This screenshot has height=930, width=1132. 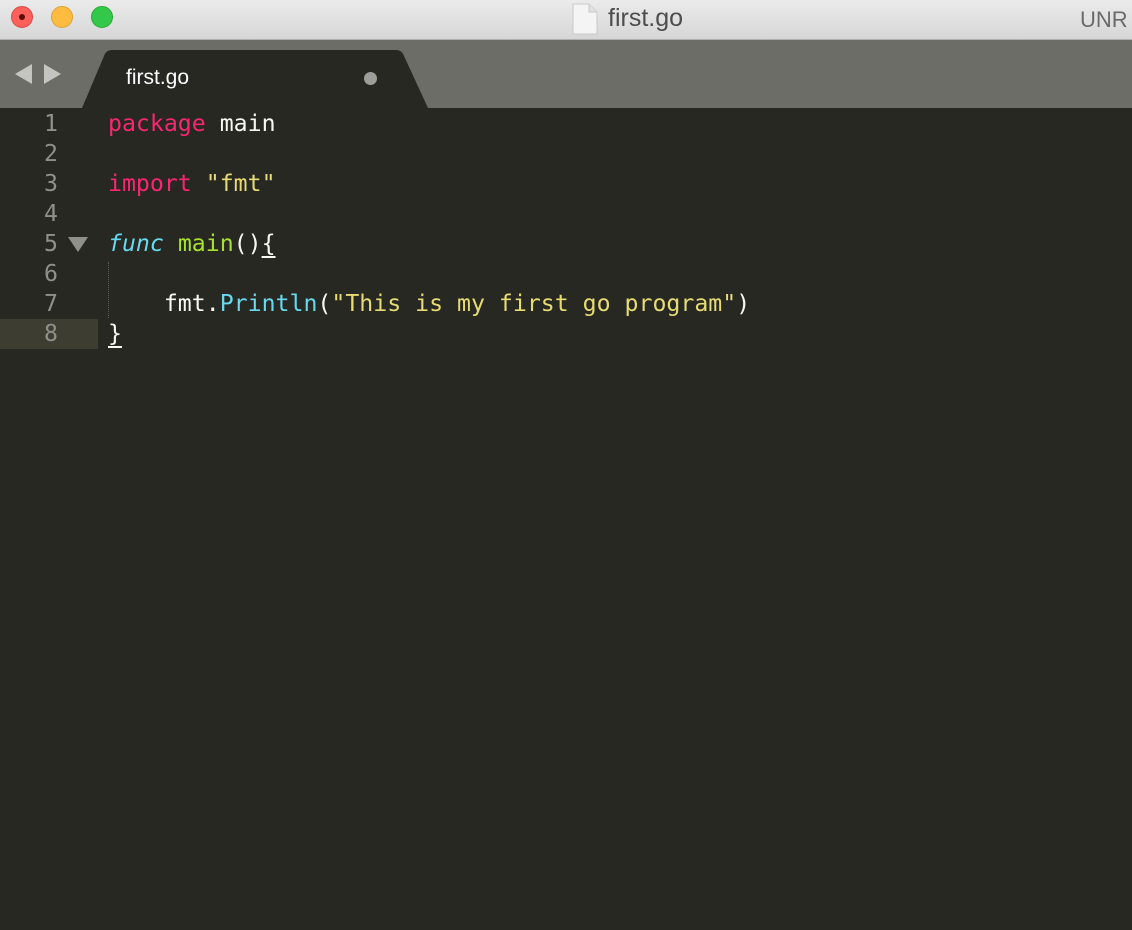 What do you see at coordinates (102, 17) in the screenshot?
I see `maximize-window-button` at bounding box center [102, 17].